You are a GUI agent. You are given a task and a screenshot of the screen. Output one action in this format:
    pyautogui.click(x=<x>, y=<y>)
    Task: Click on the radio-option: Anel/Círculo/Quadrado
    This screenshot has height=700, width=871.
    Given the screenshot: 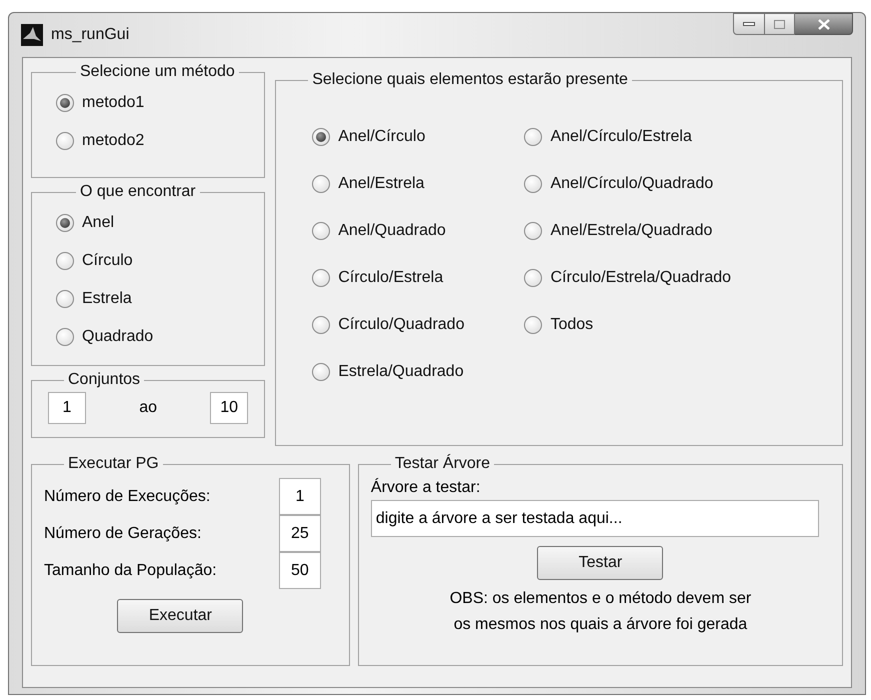 What is the action you would take?
    pyautogui.click(x=628, y=184)
    